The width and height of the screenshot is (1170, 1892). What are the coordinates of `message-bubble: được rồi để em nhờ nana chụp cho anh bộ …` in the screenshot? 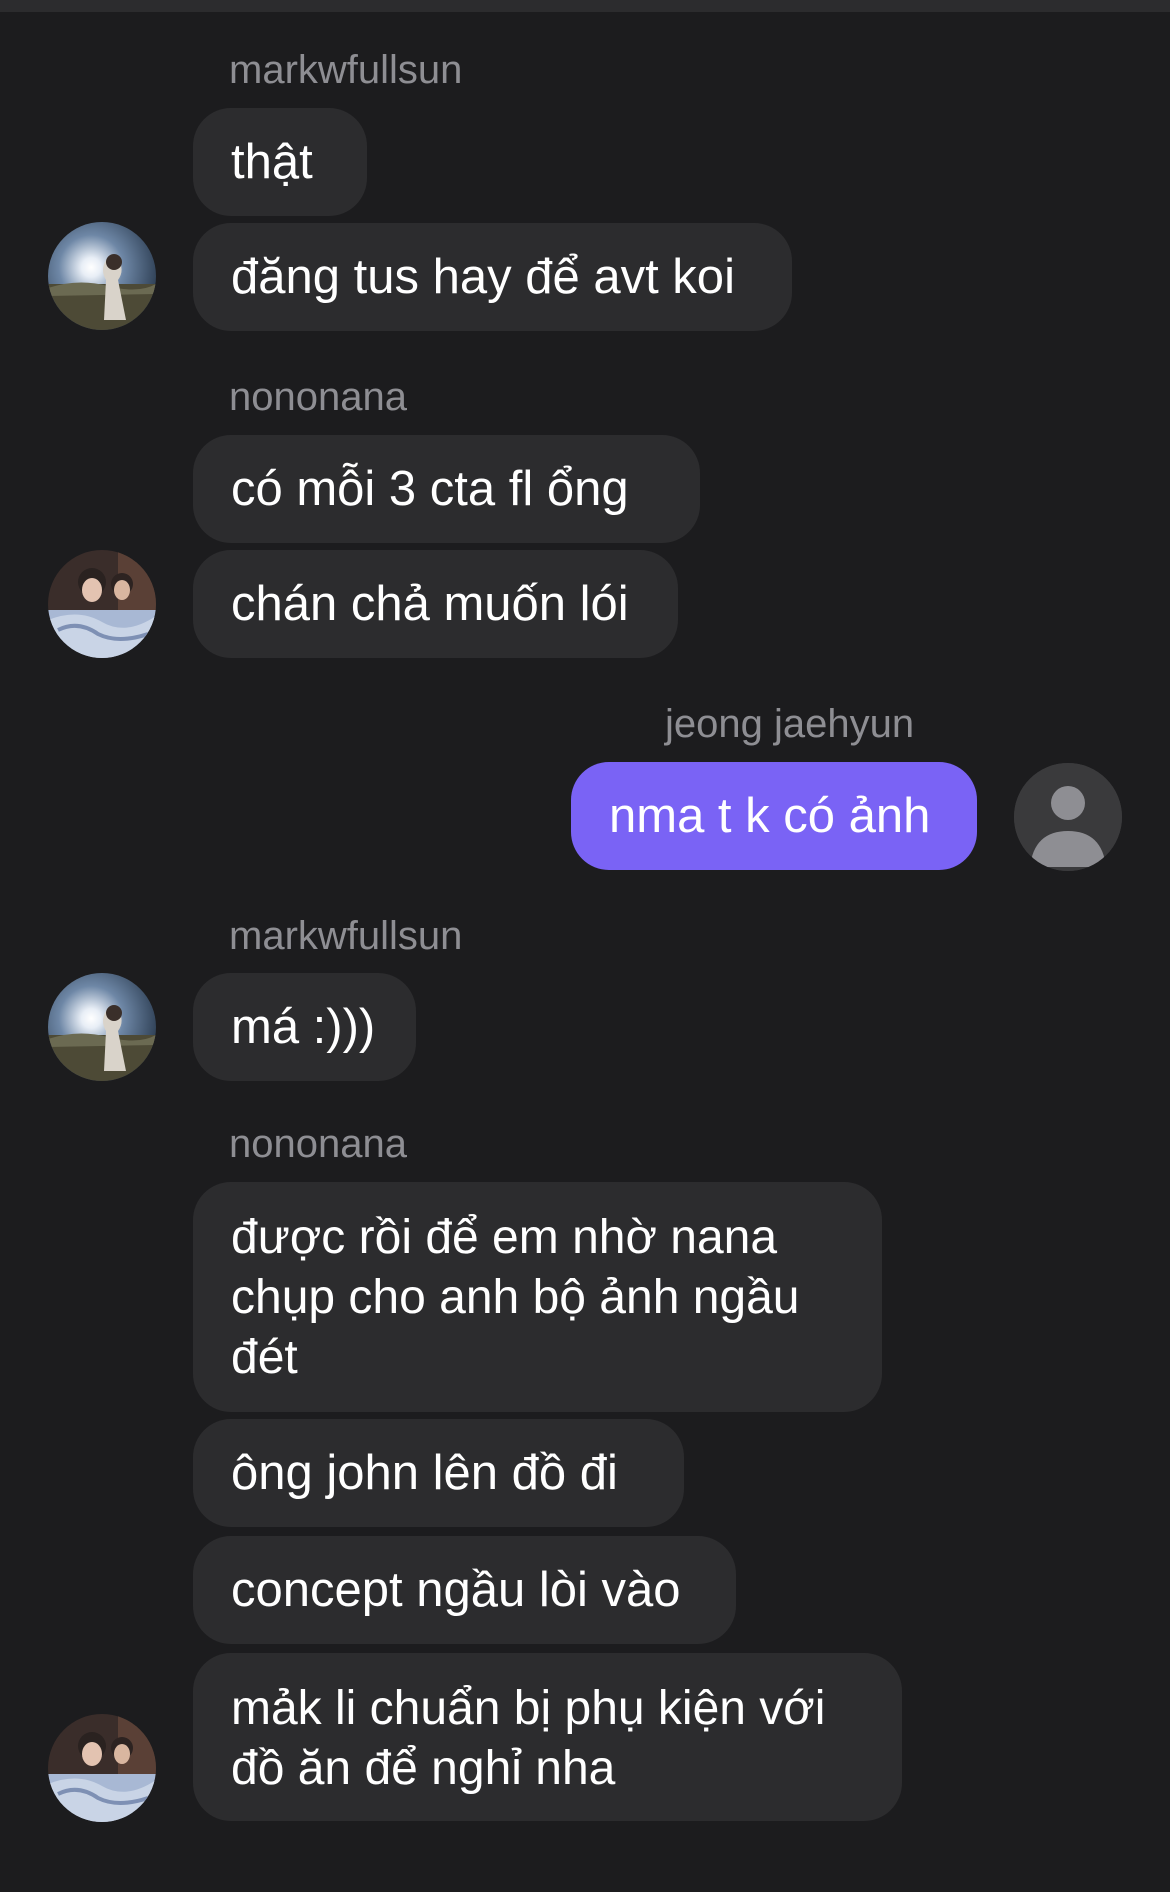 It's located at (537, 1297).